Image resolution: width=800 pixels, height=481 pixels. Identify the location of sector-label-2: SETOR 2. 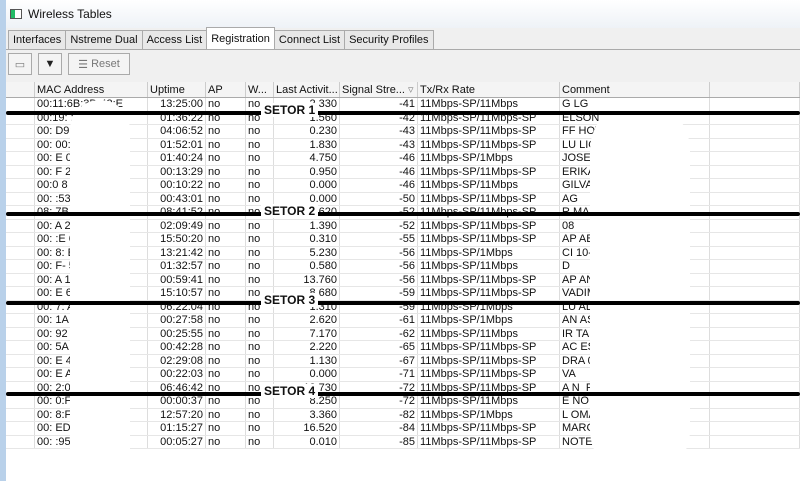
(290, 211).